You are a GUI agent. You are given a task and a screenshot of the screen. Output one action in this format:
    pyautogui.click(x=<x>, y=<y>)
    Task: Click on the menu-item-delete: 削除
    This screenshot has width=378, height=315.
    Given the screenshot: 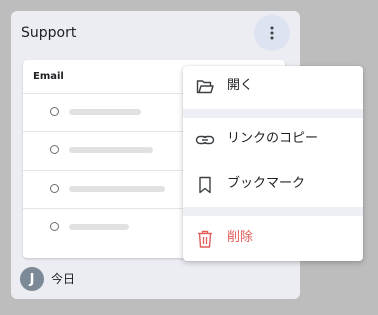 What is the action you would take?
    pyautogui.click(x=273, y=238)
    